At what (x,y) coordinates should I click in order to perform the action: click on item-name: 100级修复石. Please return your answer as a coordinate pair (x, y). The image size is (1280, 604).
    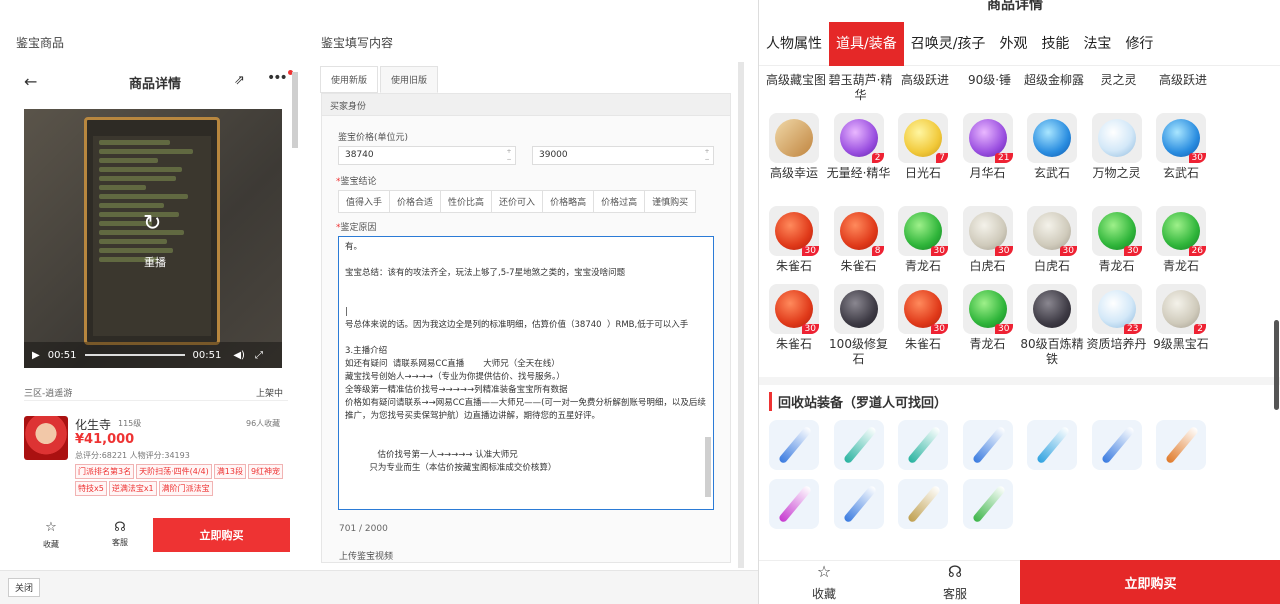
    Looking at the image, I should click on (858, 351).